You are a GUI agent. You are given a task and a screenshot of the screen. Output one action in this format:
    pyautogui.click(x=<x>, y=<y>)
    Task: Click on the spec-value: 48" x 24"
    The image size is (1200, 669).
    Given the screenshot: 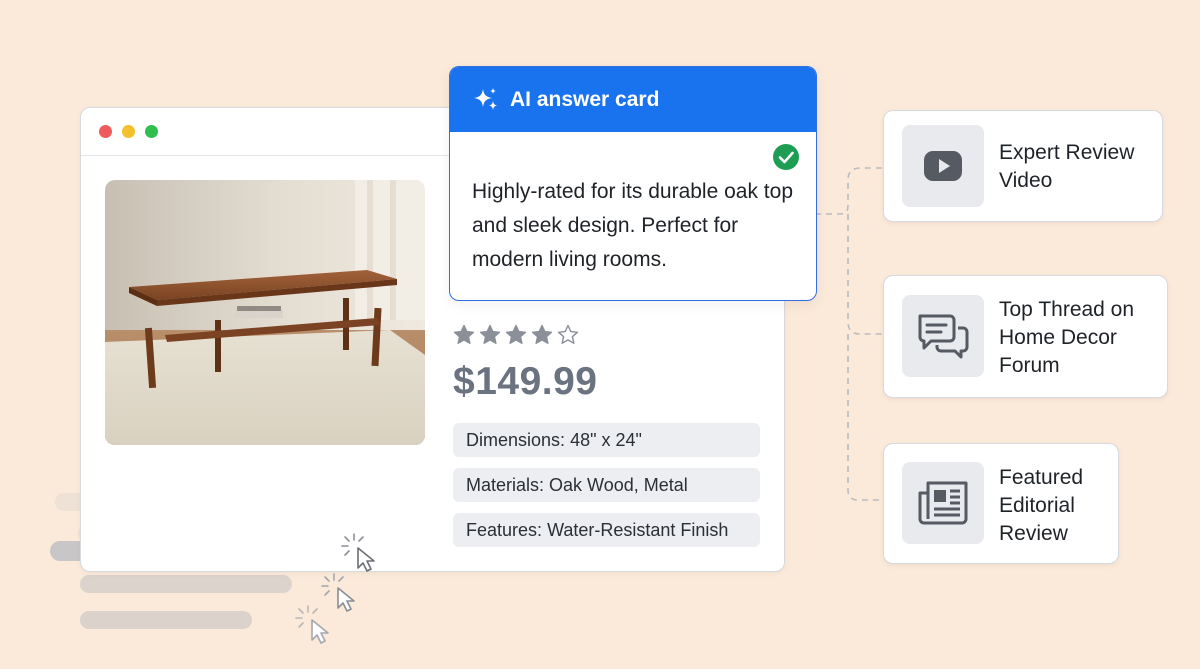 What is the action you would take?
    pyautogui.click(x=606, y=440)
    